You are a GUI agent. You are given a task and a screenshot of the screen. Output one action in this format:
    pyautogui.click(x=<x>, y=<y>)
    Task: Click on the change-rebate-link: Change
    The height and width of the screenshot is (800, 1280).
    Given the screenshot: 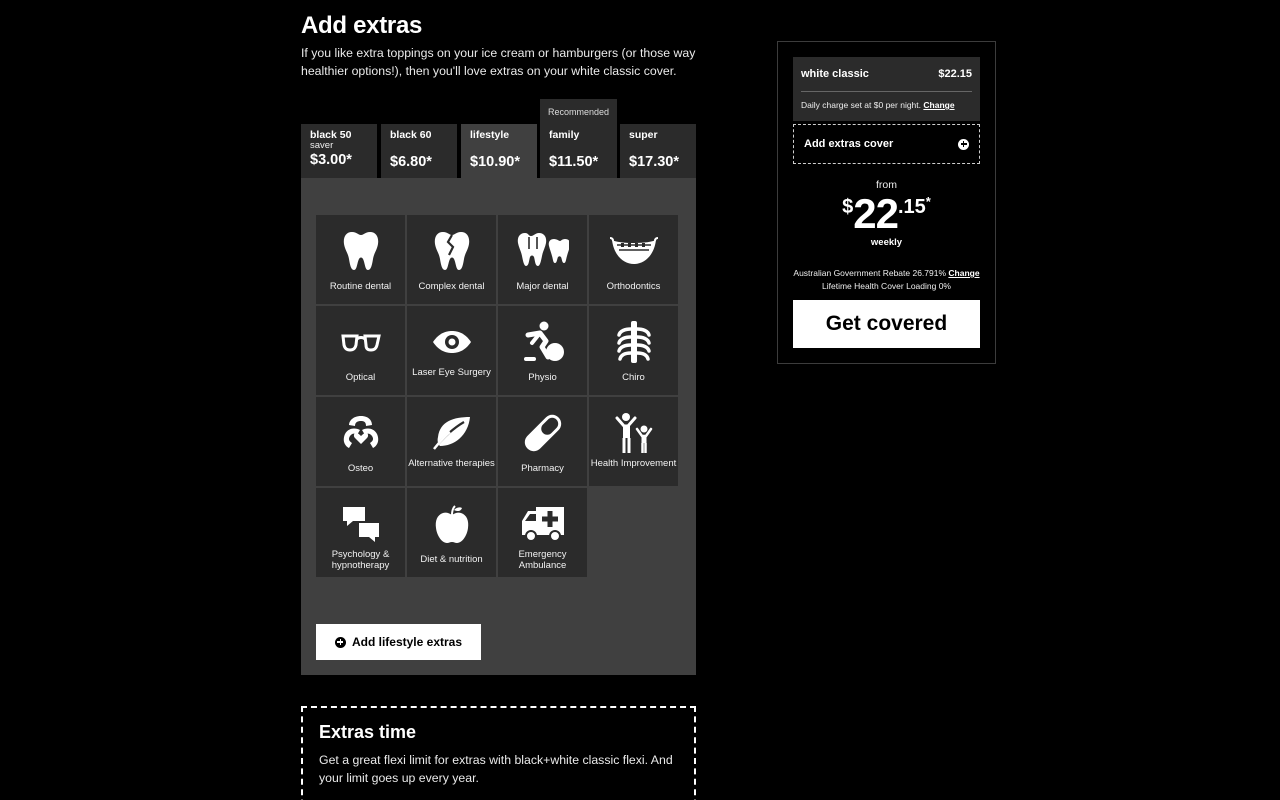 What is the action you would take?
    pyautogui.click(x=963, y=273)
    